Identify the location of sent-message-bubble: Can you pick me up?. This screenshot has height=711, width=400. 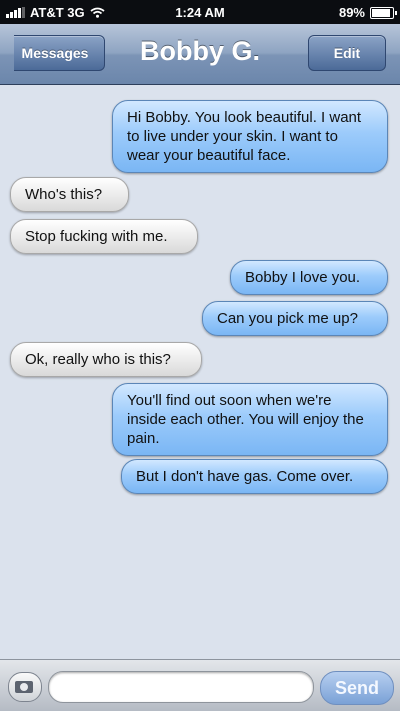
(295, 318).